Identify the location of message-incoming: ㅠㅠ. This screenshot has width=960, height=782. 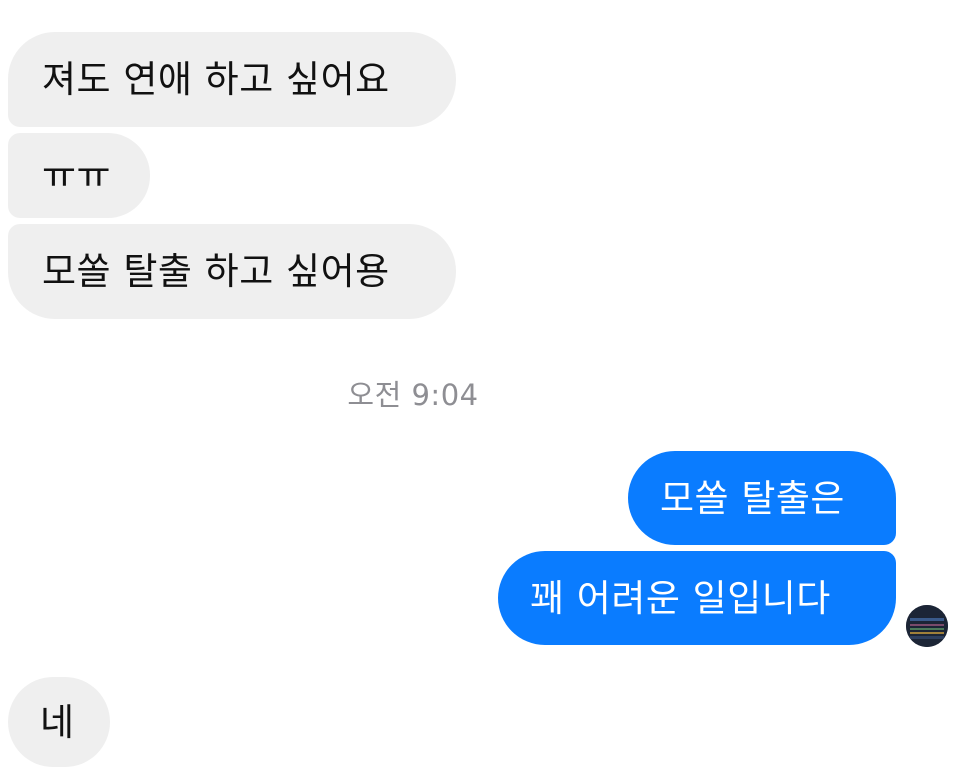
(79, 175).